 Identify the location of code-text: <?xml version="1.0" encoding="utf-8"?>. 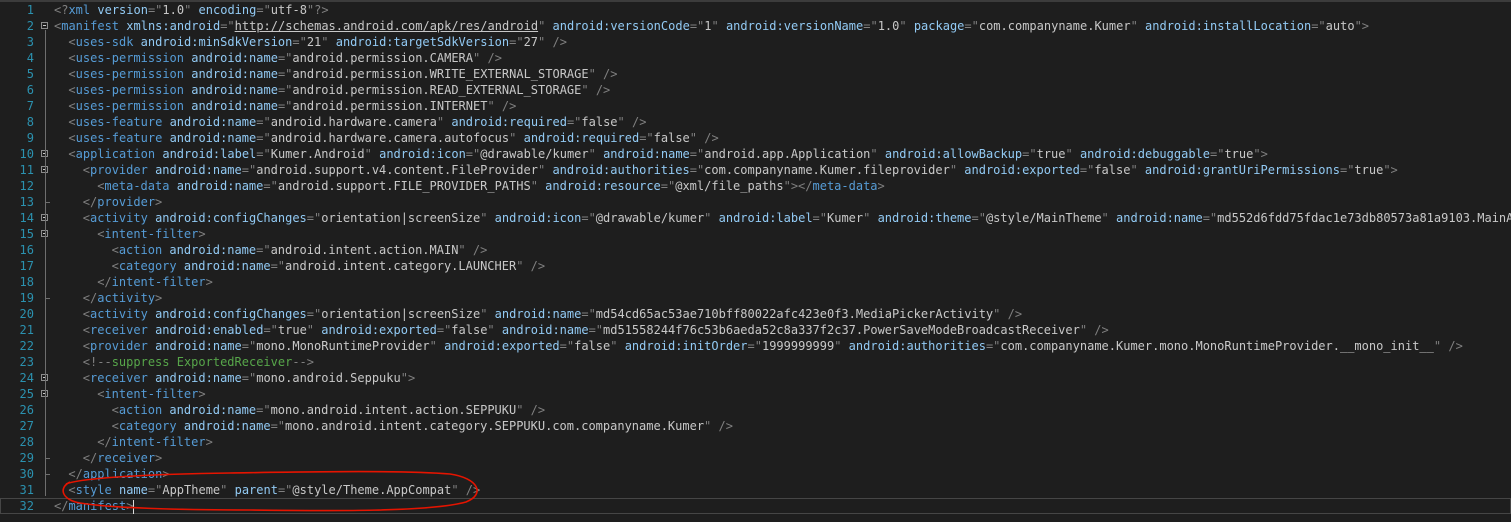
(191, 10).